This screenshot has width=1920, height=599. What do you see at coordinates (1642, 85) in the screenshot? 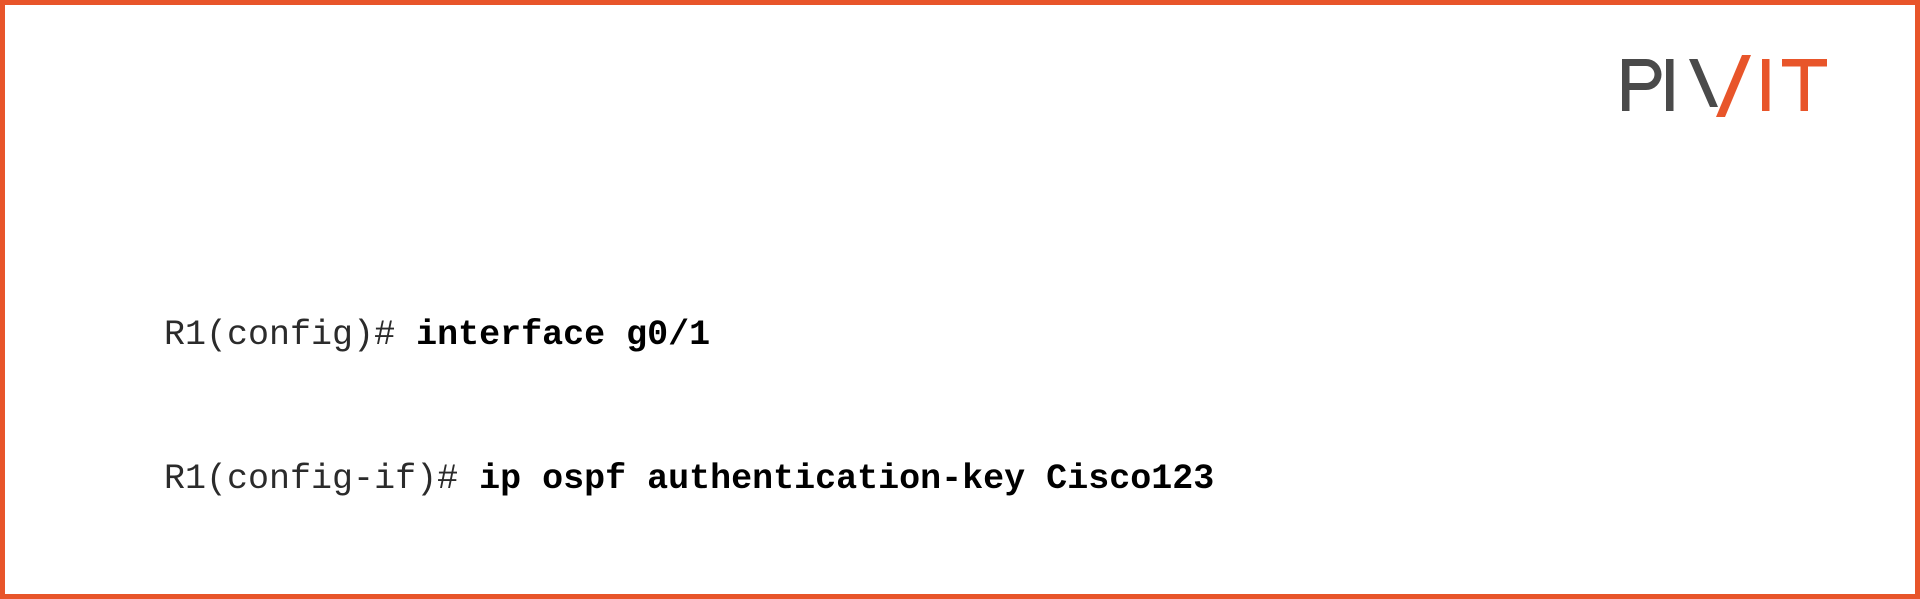
I see `logo-letter-p` at bounding box center [1642, 85].